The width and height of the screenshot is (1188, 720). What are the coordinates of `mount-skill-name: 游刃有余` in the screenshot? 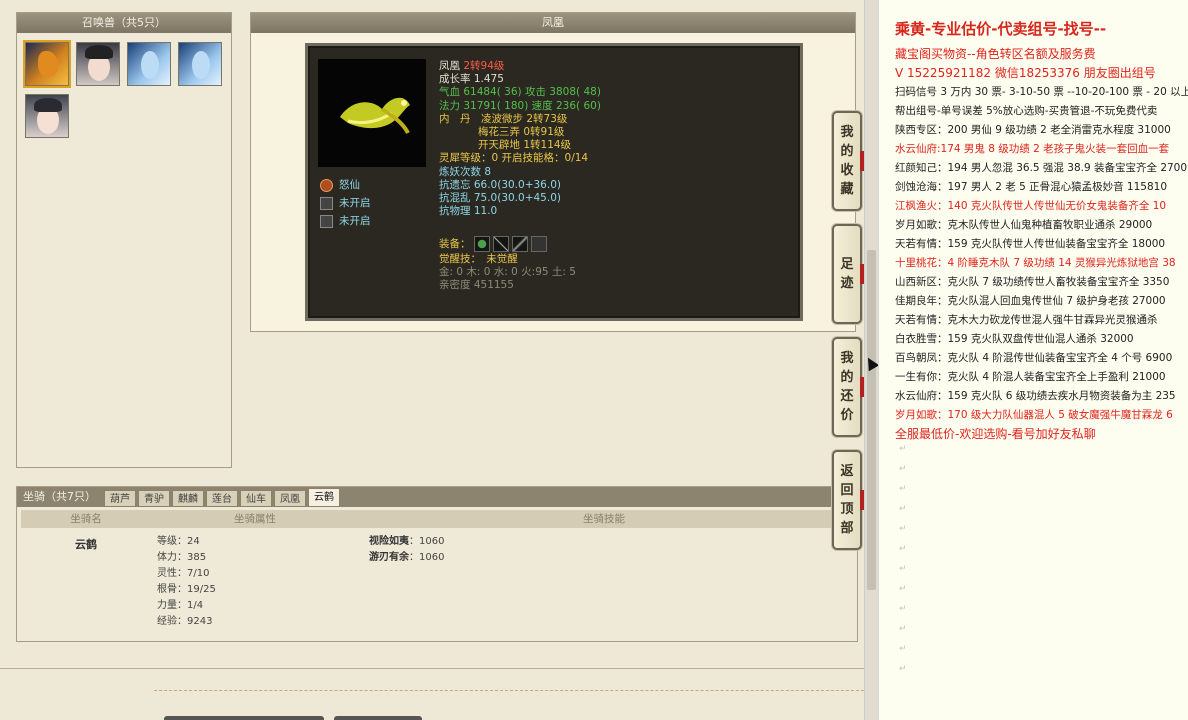 It's located at (389, 557).